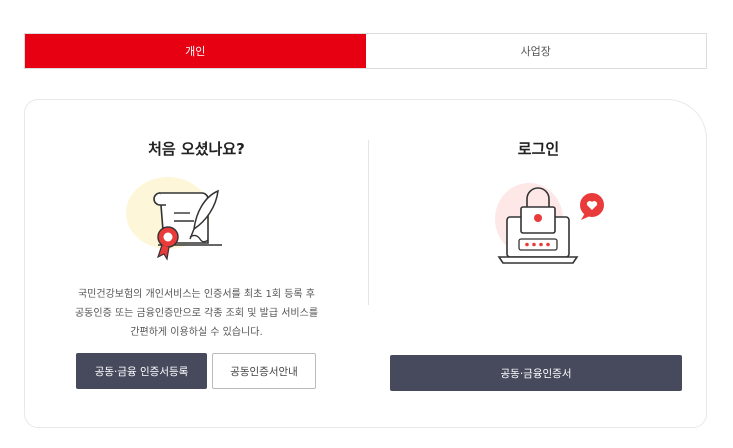 This screenshot has width=733, height=448. I want to click on certificate-guide-button: 공동인증서안내, so click(264, 371).